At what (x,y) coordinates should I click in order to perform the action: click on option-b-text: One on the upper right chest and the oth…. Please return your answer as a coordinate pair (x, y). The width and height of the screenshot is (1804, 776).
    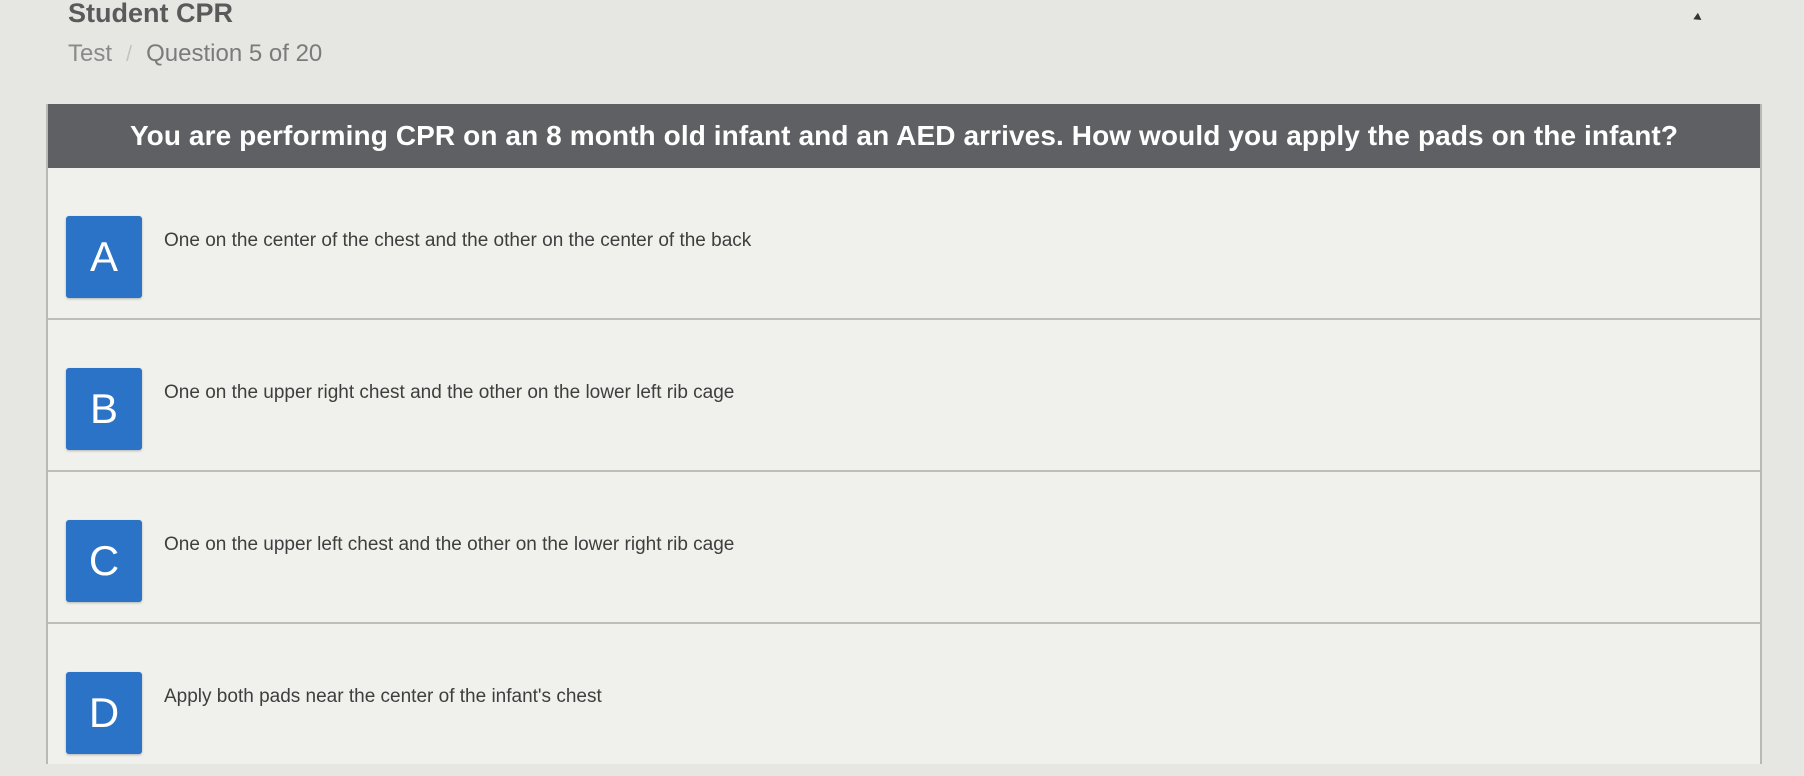
    Looking at the image, I should click on (449, 393).